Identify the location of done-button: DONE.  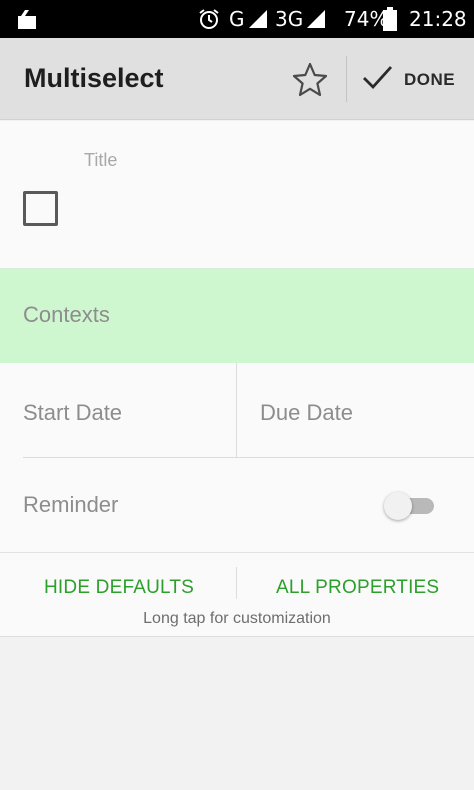
(407, 80).